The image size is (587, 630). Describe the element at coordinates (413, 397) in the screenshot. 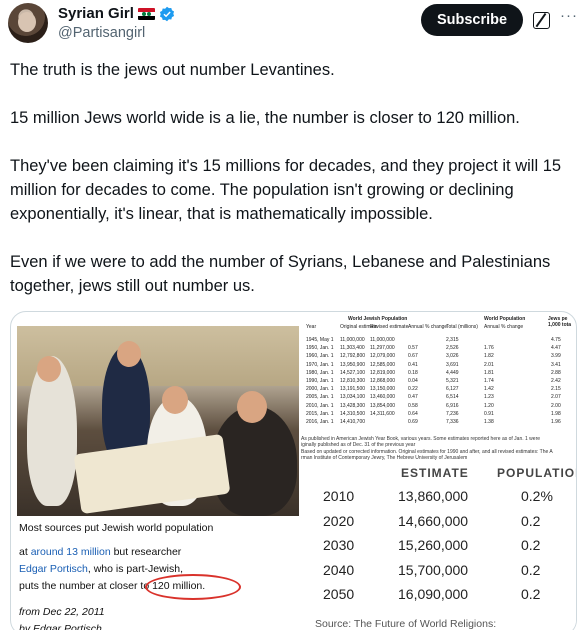

I see `table-cell: 0.47` at that location.